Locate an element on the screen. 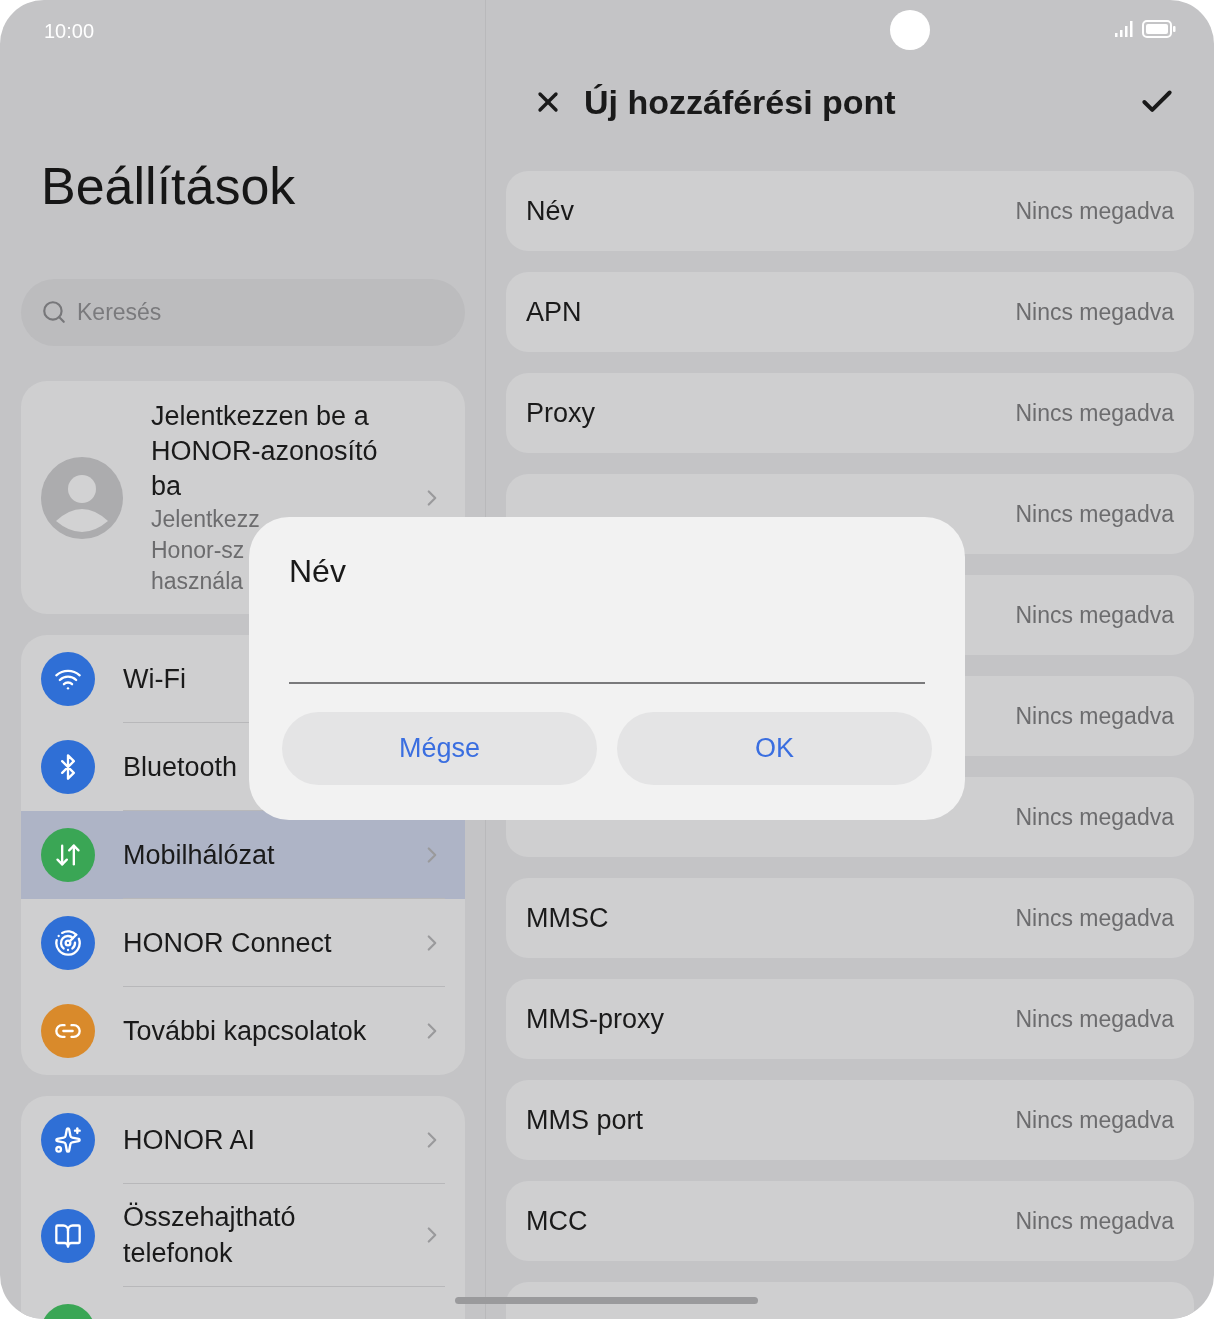 The image size is (1214, 1319). settings-item: Mobilhálózat is located at coordinates (243, 855).